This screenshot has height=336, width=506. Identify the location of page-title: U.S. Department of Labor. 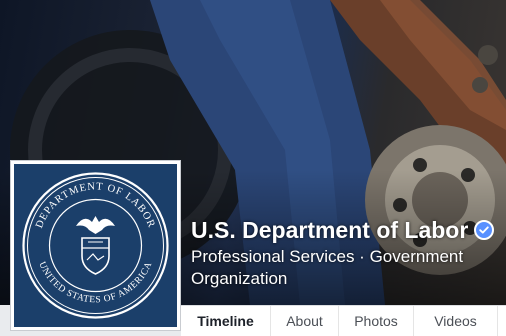
(343, 230).